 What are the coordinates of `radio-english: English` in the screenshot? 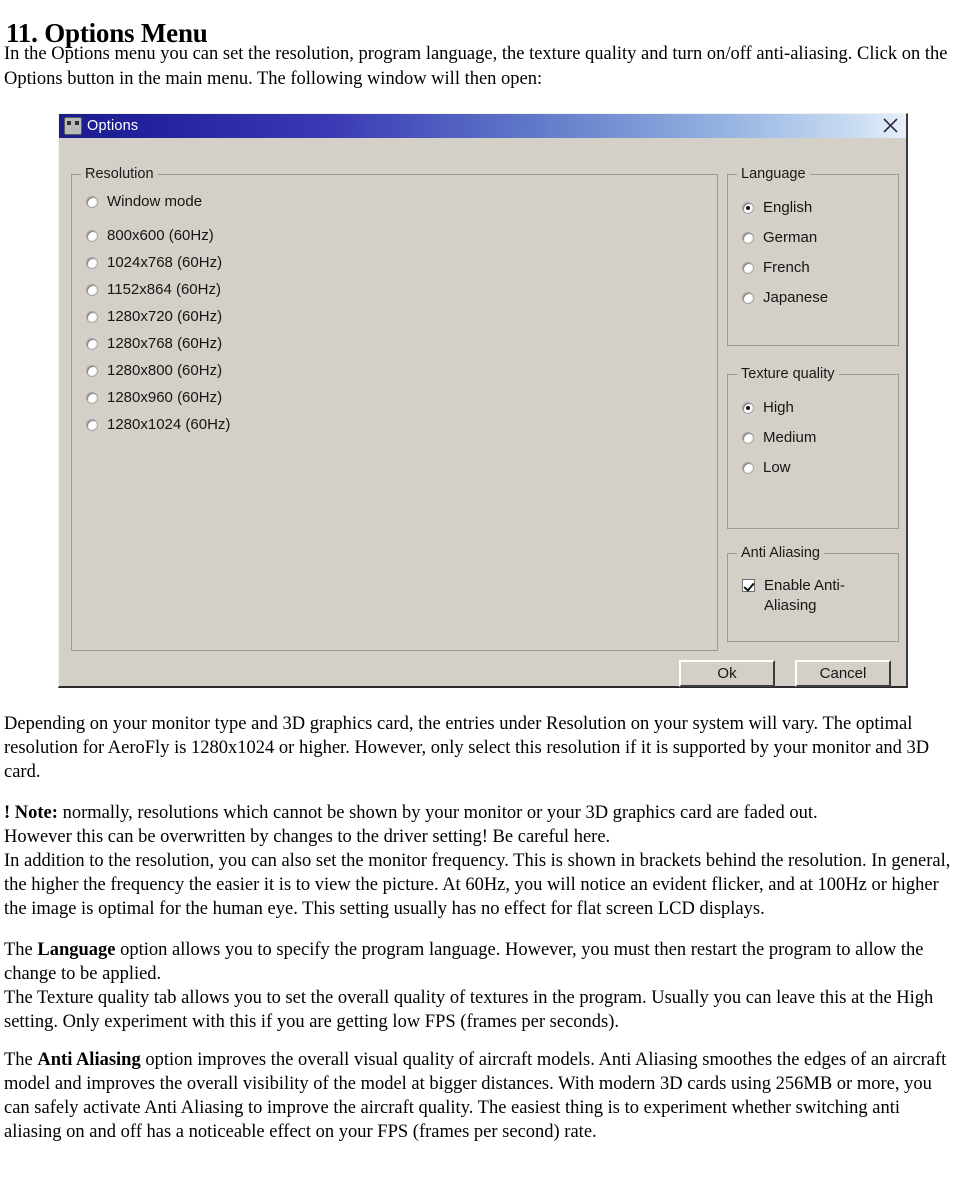 It's located at (777, 208).